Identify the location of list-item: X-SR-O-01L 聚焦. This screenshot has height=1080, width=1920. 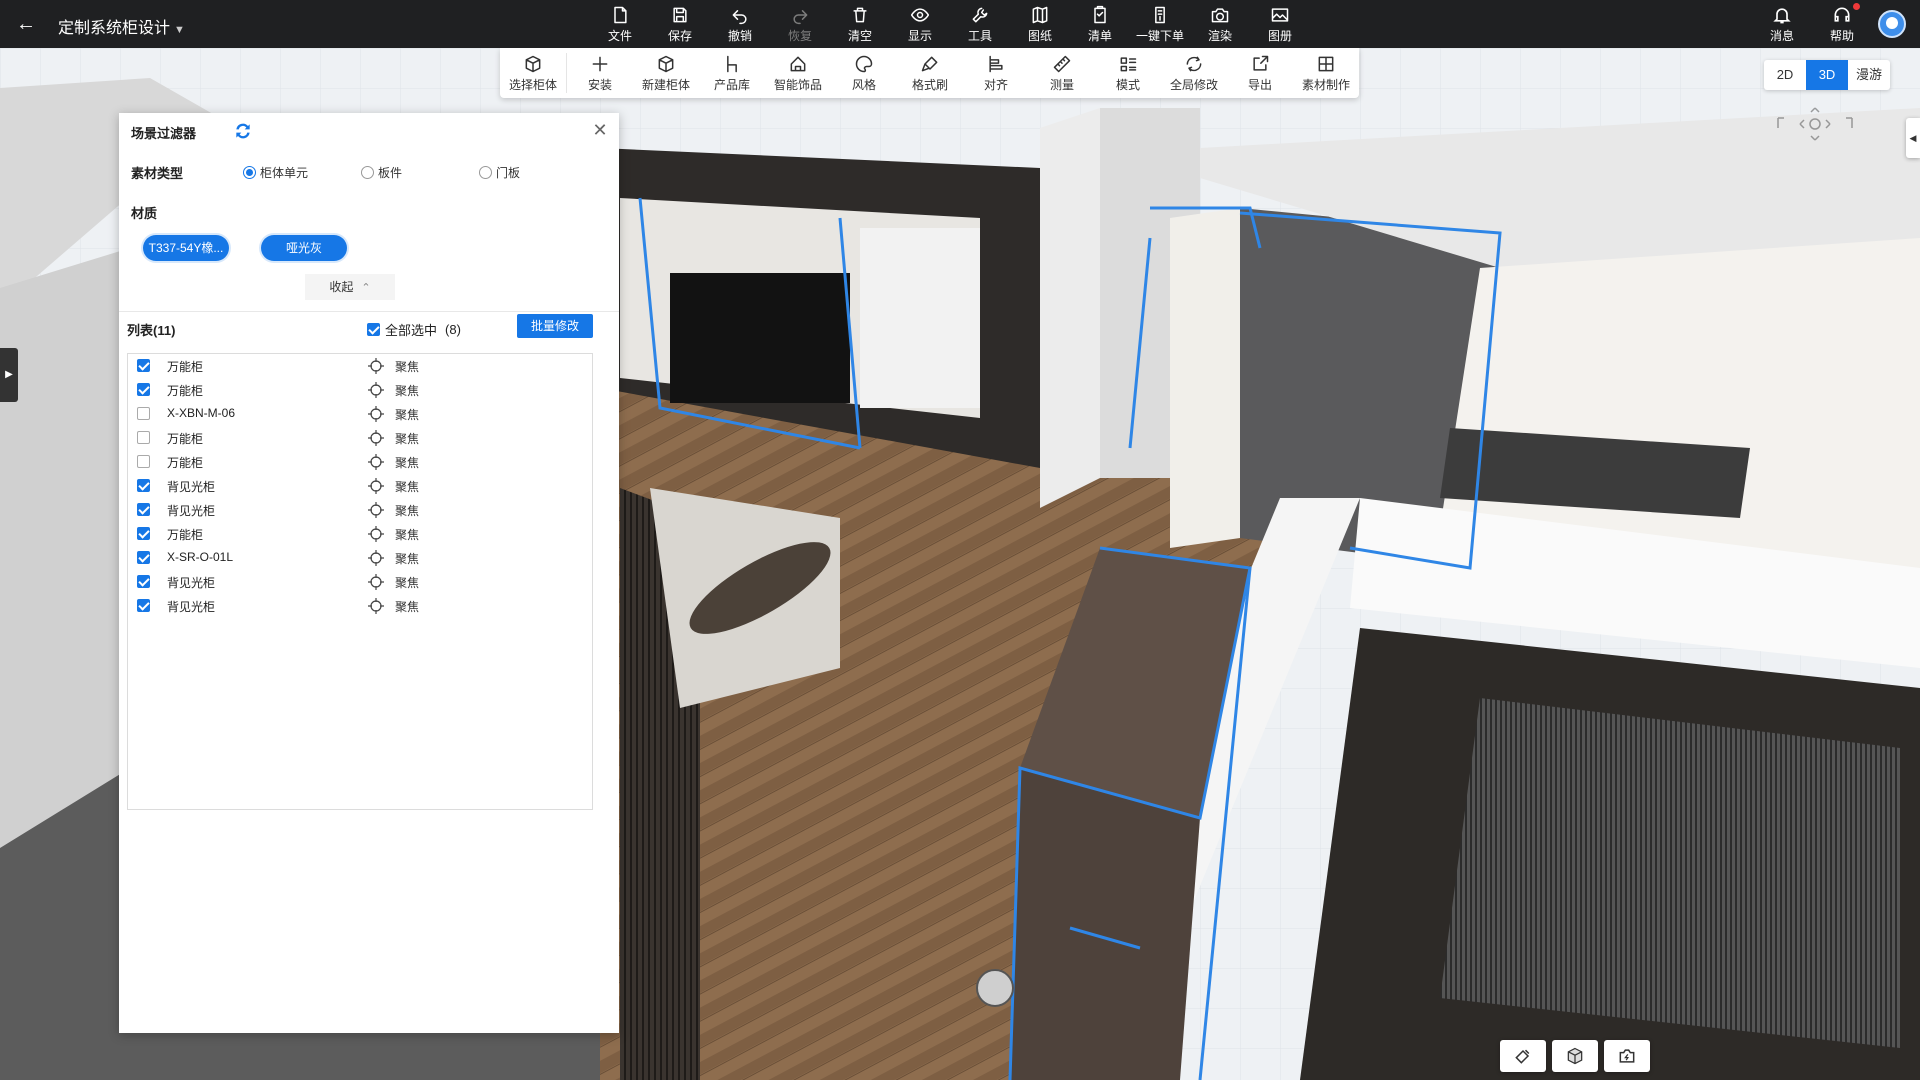
(361, 558).